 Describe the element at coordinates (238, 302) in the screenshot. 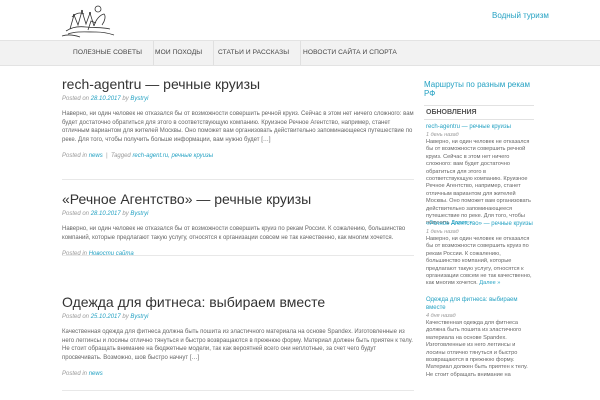

I see `post-title: Одежда для фитнеса: выбираем вместе` at that location.